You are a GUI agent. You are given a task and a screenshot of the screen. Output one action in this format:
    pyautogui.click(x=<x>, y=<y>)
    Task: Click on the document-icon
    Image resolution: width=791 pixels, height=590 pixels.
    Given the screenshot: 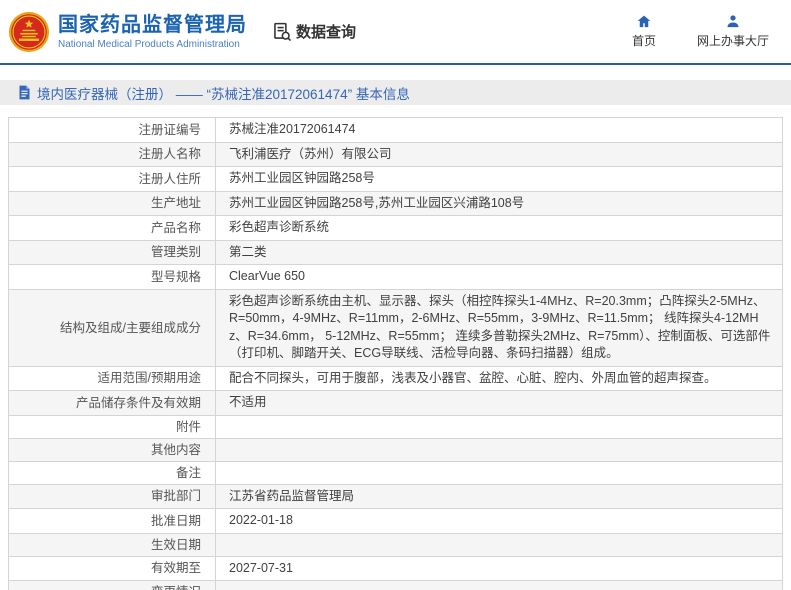 What is the action you would take?
    pyautogui.click(x=24, y=92)
    